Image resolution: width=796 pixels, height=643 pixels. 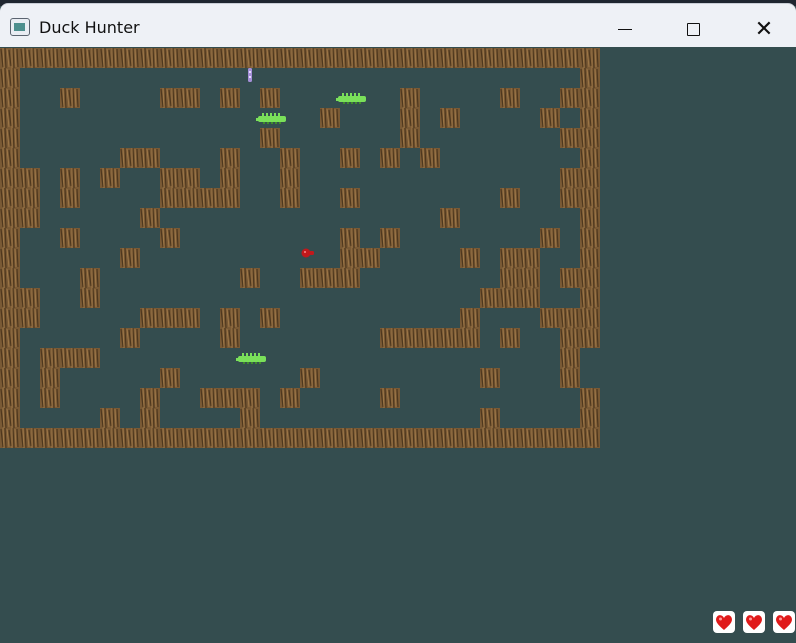 I want to click on heart-icon, so click(x=754, y=622).